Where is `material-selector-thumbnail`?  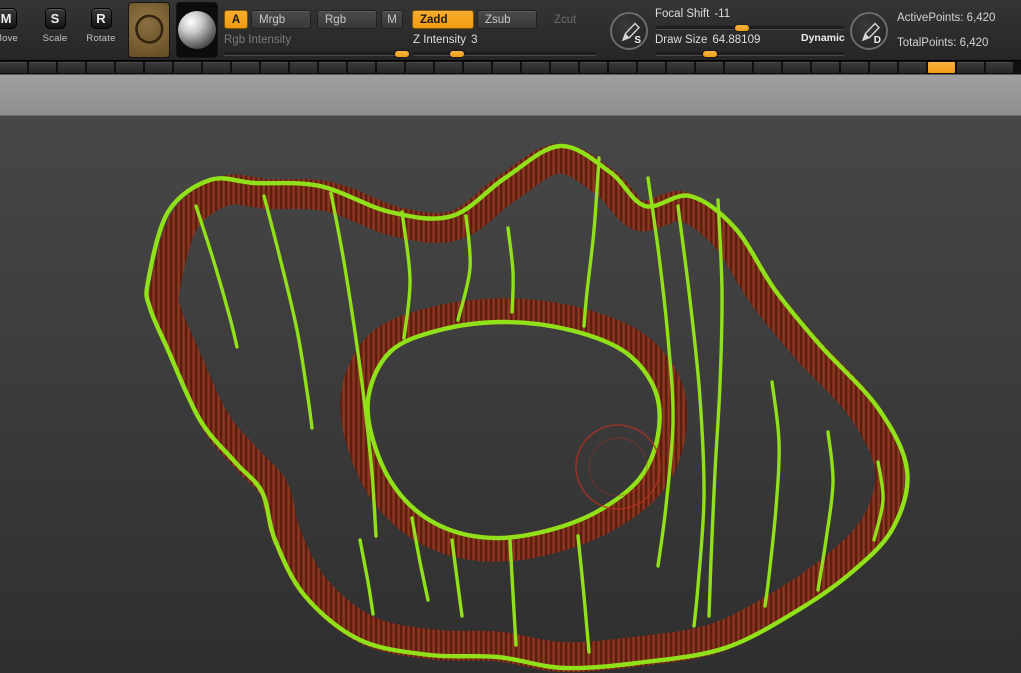 material-selector-thumbnail is located at coordinates (197, 30).